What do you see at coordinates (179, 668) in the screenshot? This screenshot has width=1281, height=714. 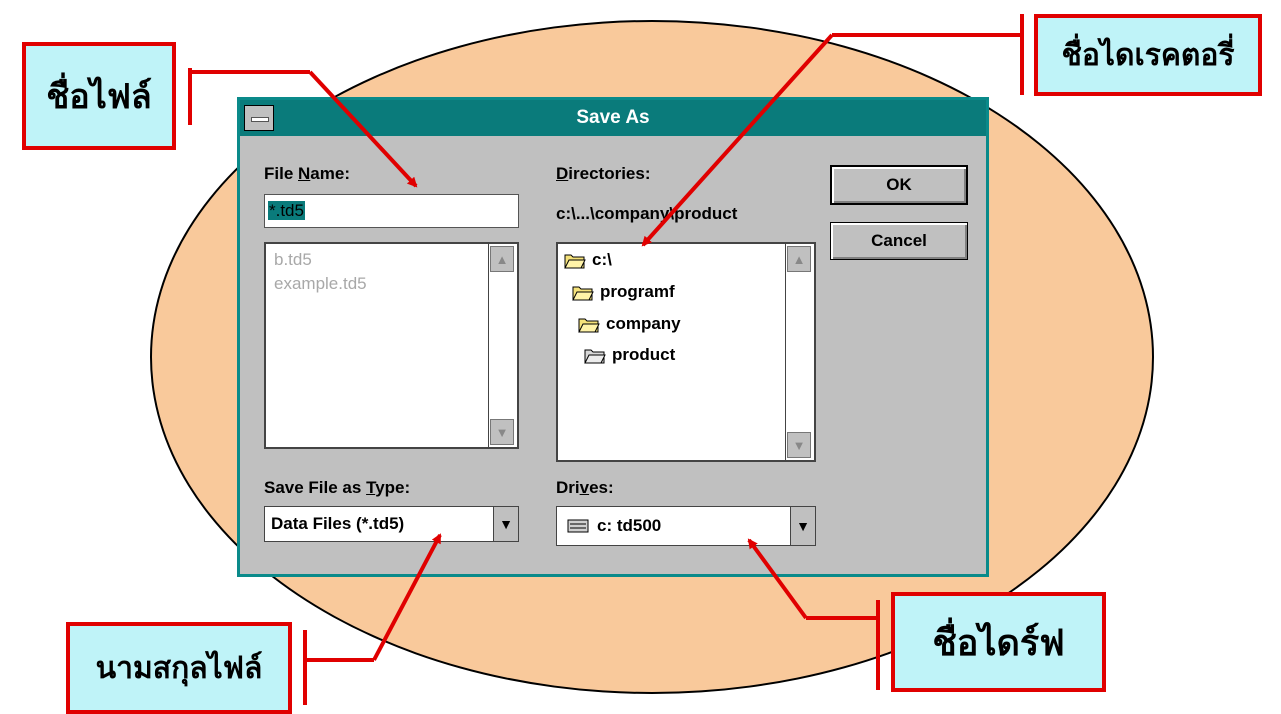 I see `callout-extension: นามสกุลไฟล์` at bounding box center [179, 668].